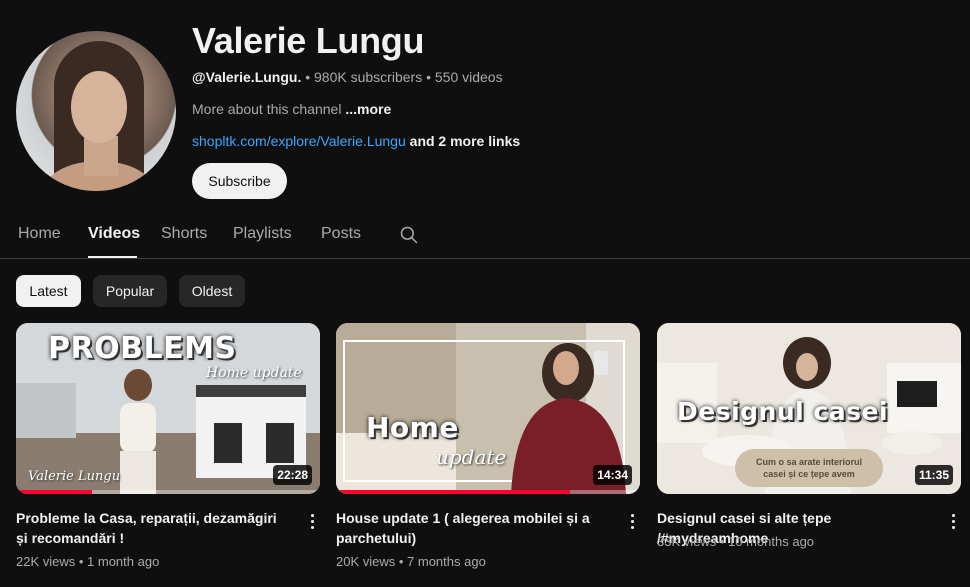  I want to click on subscribe-button: Subscribe, so click(239, 181).